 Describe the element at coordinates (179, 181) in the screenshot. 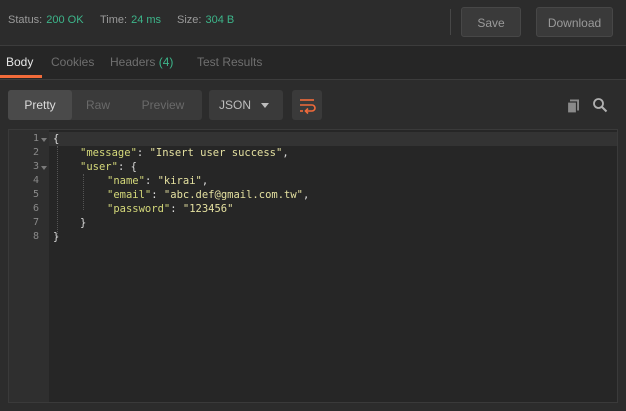

I see `json-string: "kirai"` at that location.